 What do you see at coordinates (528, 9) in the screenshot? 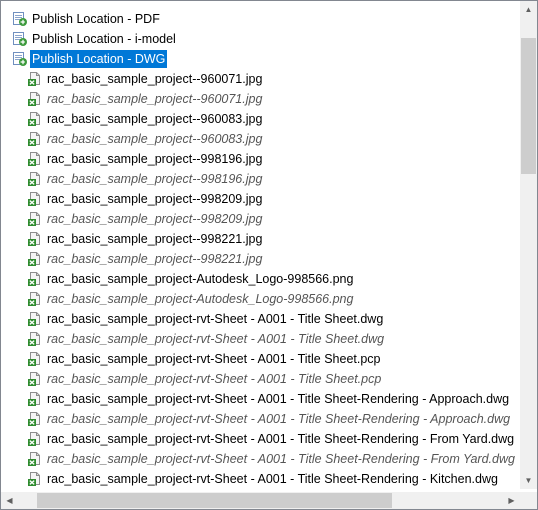
I see `scroll-up-icon: ▲` at bounding box center [528, 9].